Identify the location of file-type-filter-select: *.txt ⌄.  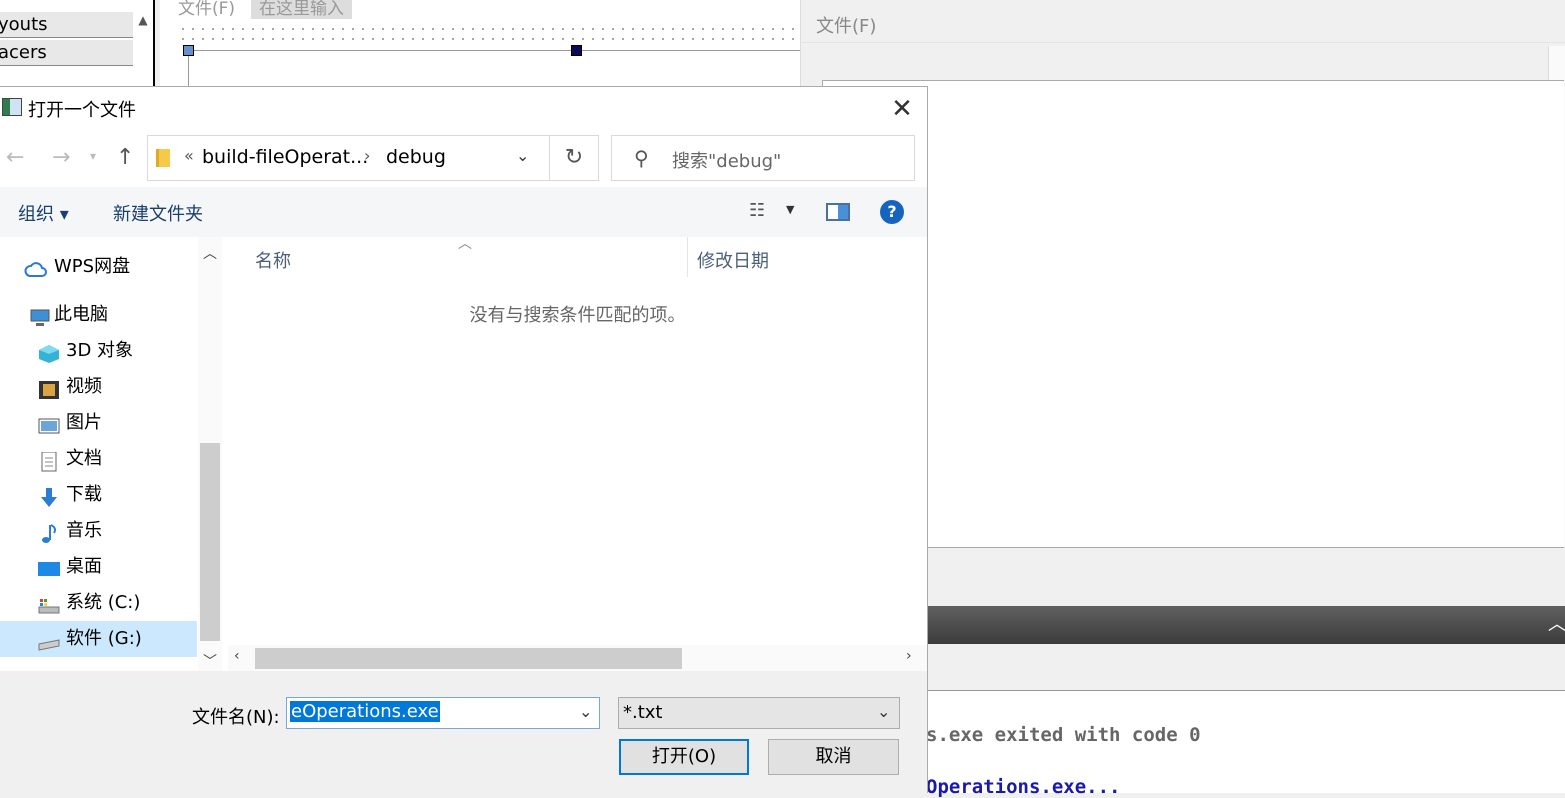
(759, 713).